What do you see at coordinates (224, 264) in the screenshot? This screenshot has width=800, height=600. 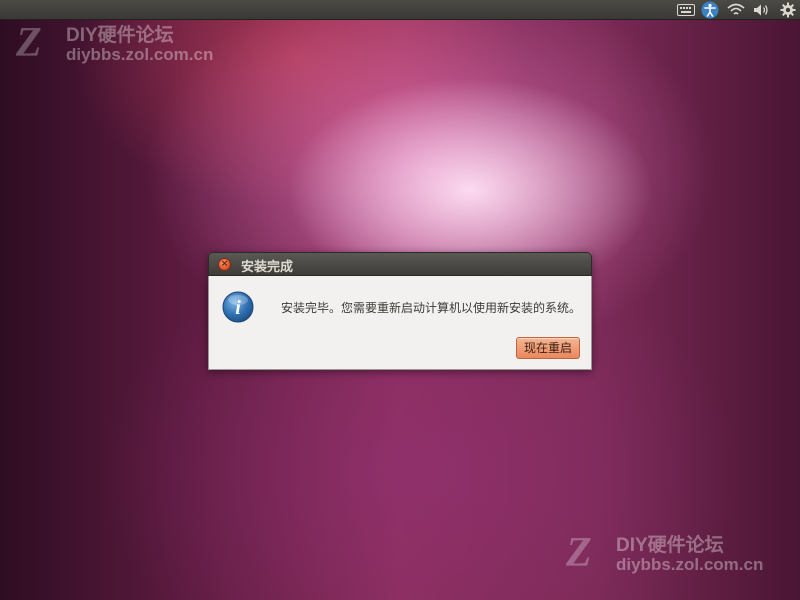 I see `close-icon: ×` at bounding box center [224, 264].